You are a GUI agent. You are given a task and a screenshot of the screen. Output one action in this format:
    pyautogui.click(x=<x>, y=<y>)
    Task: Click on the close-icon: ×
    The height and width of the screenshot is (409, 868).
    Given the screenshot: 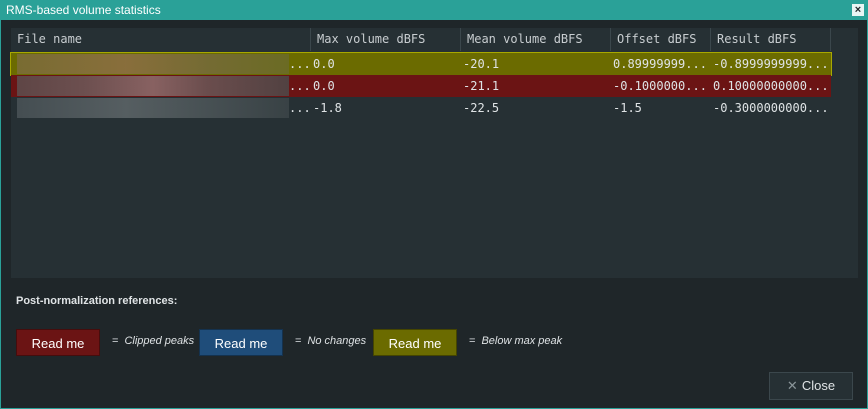 What is the action you would take?
    pyautogui.click(x=858, y=10)
    